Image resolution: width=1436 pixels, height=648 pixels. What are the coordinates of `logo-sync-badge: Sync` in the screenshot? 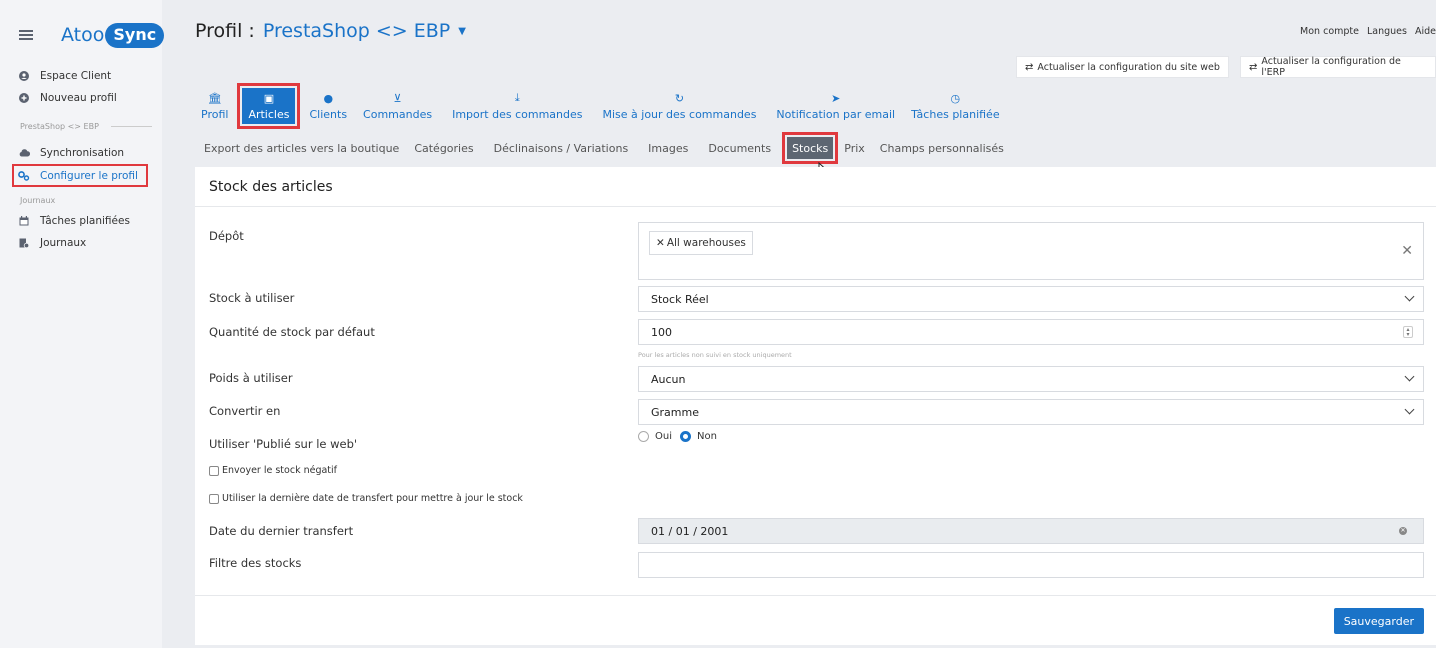 It's located at (135, 35).